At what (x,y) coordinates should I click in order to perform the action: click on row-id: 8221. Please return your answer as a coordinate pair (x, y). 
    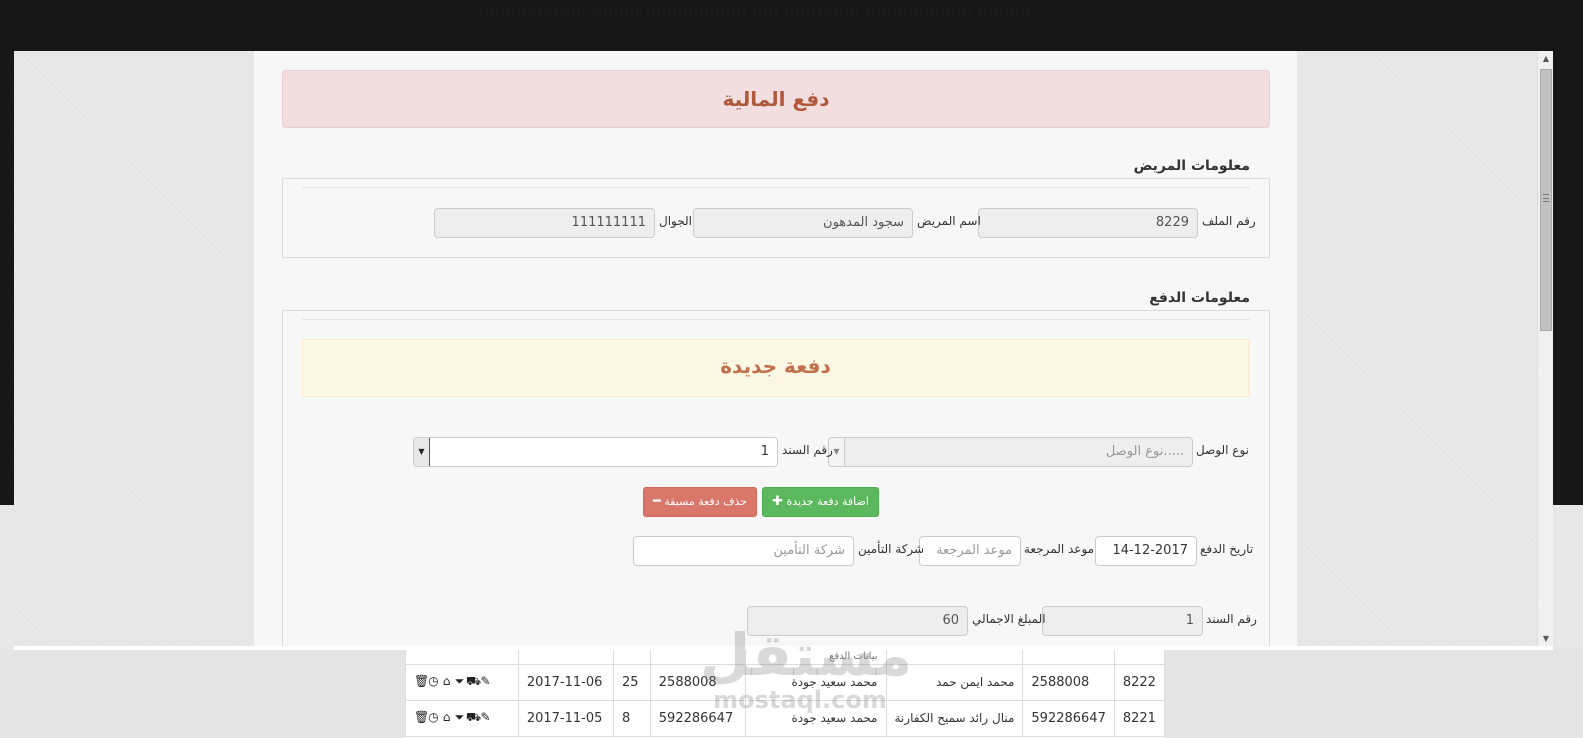
    Looking at the image, I should click on (1139, 718).